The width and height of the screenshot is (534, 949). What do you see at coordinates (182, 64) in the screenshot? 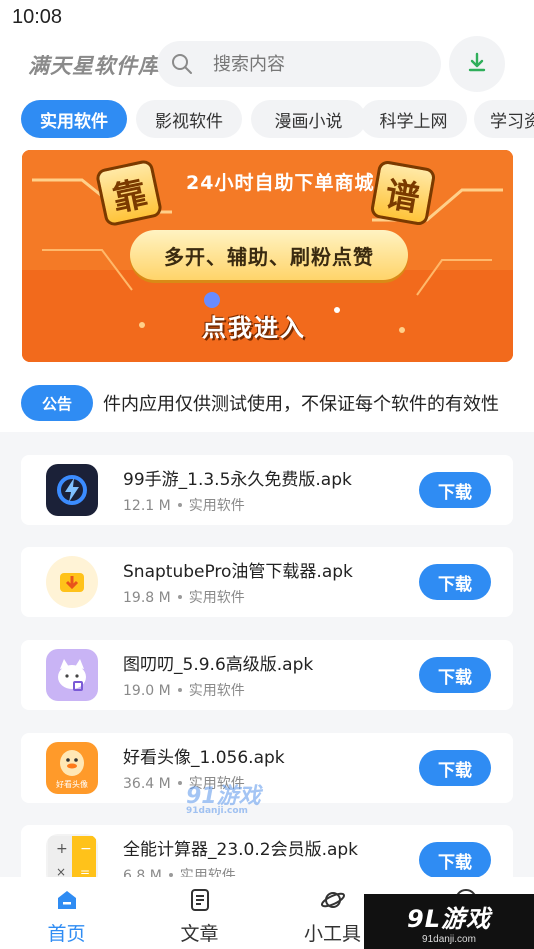
I see `search-icon` at bounding box center [182, 64].